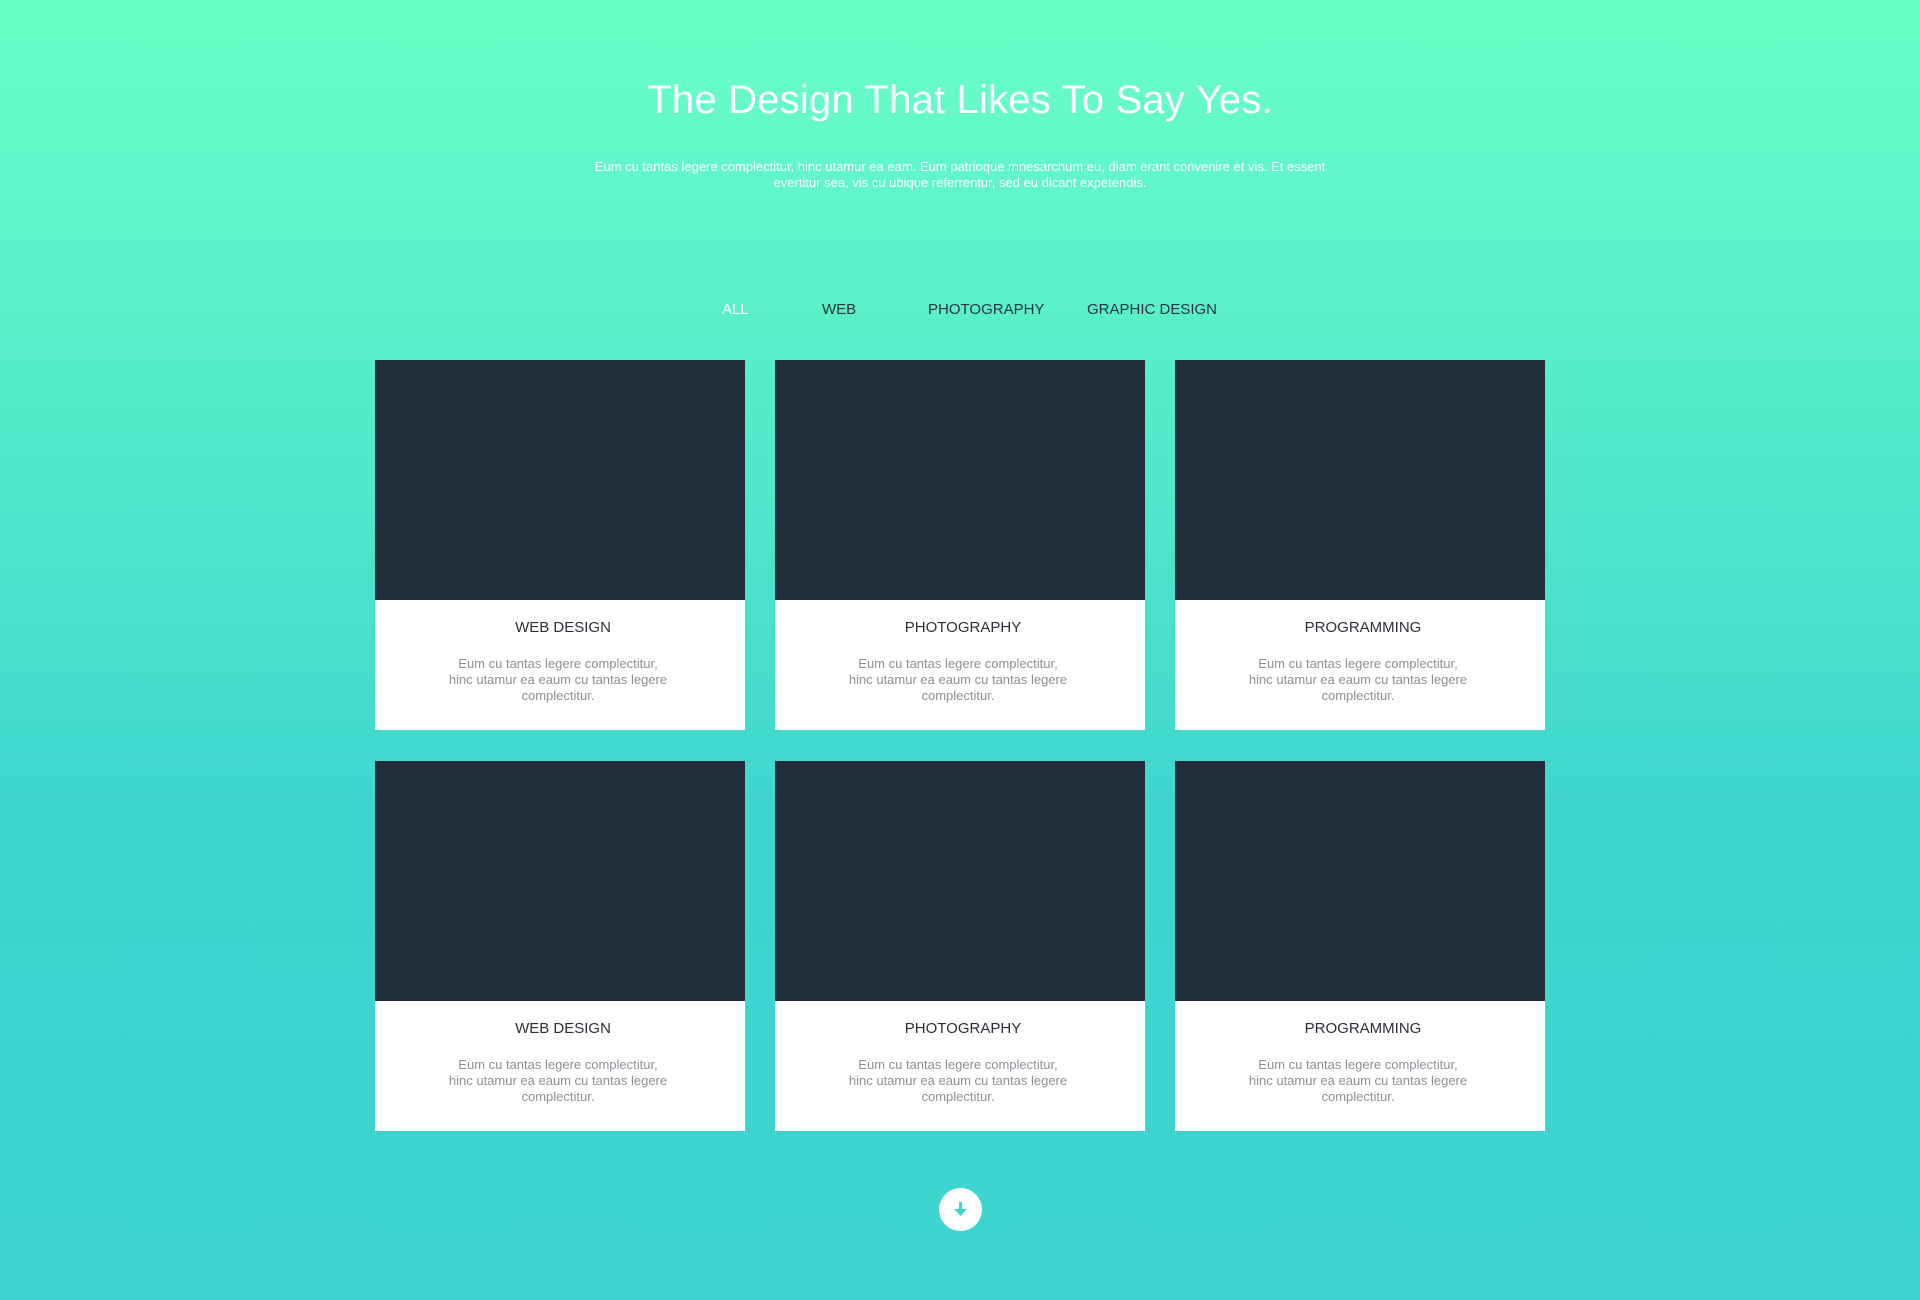 This screenshot has width=1920, height=1300. Describe the element at coordinates (735, 309) in the screenshot. I see `filter-all: ALL` at that location.